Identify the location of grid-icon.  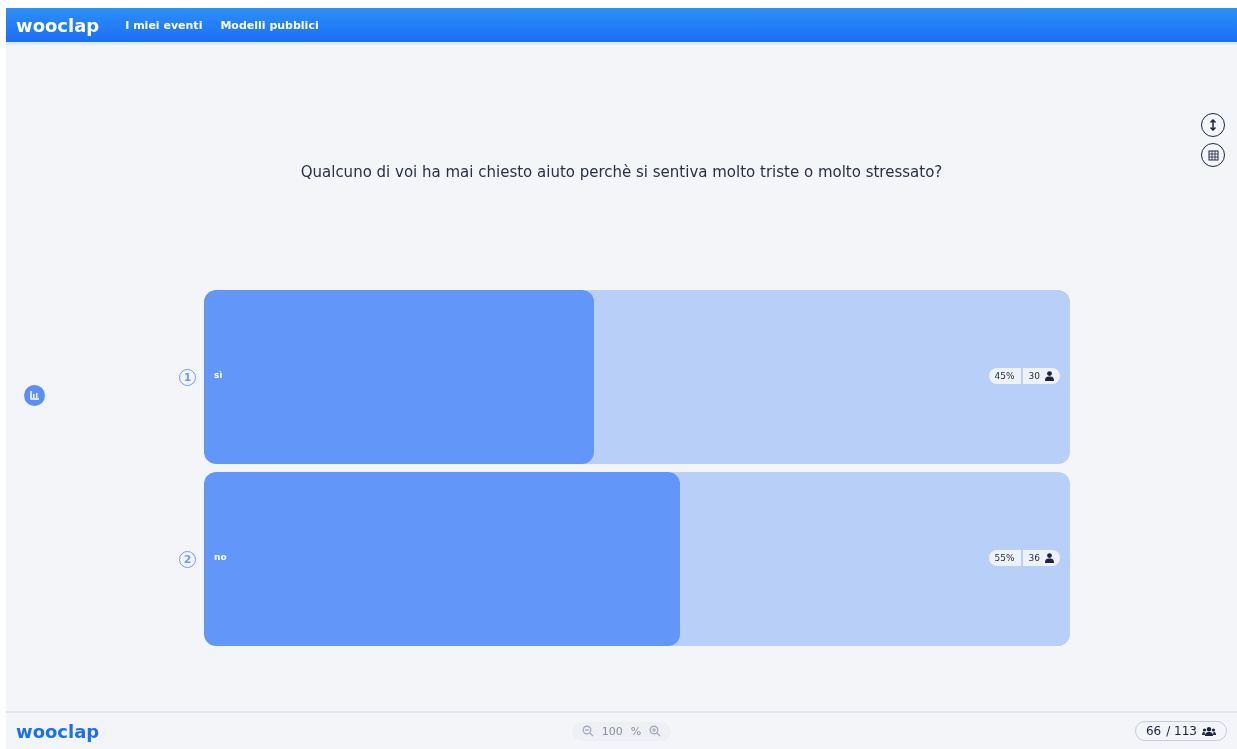
(1213, 155).